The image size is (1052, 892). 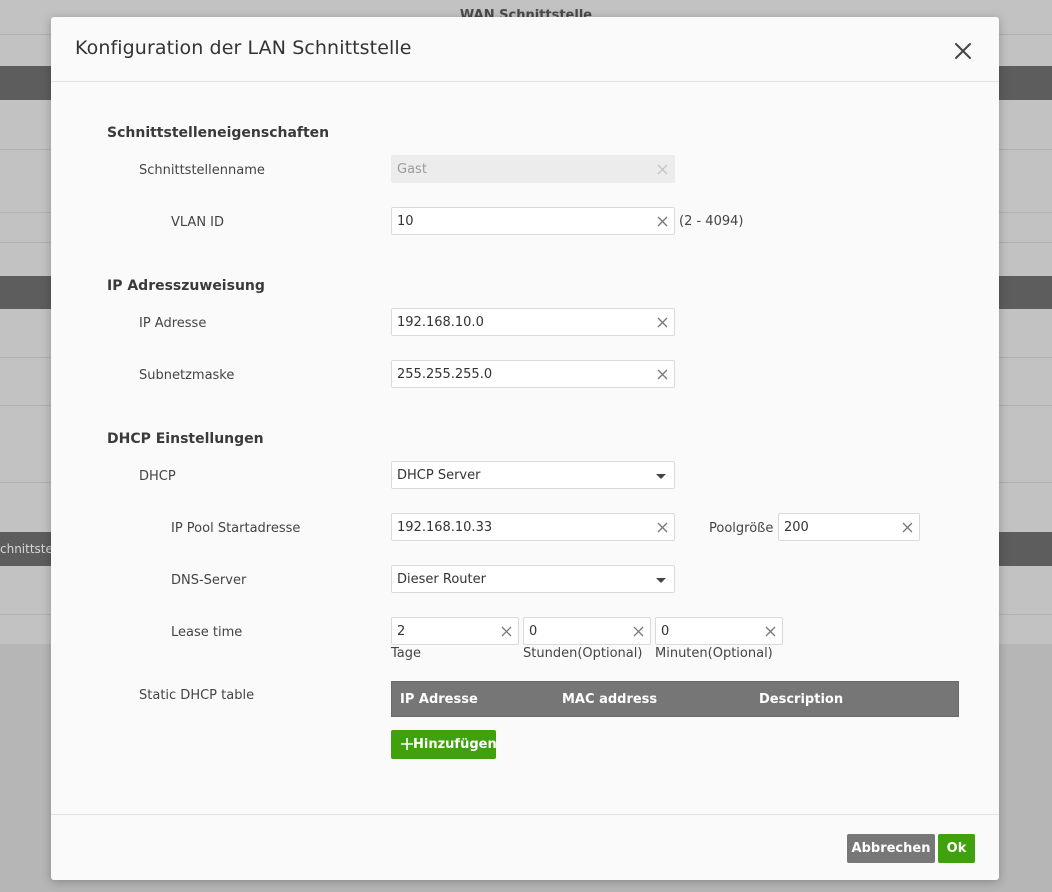 I want to click on lease-hours-input: 0, so click(x=587, y=631).